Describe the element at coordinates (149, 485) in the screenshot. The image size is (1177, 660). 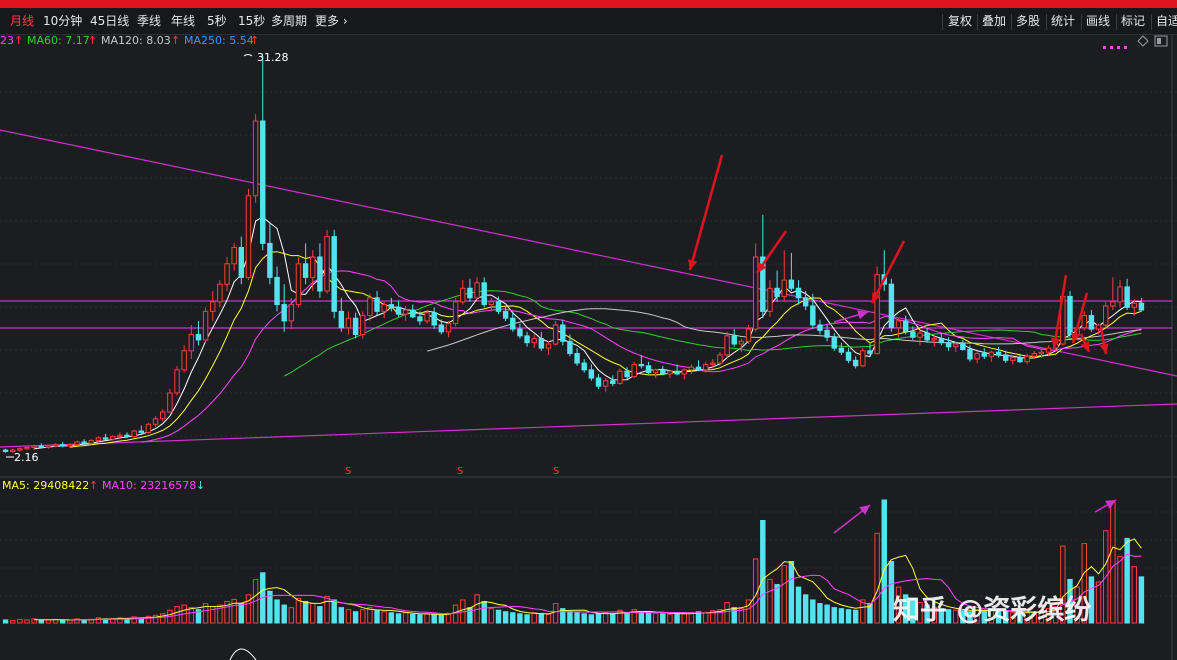
I see `vol-ma10-legend: MA10: 23216578` at that location.